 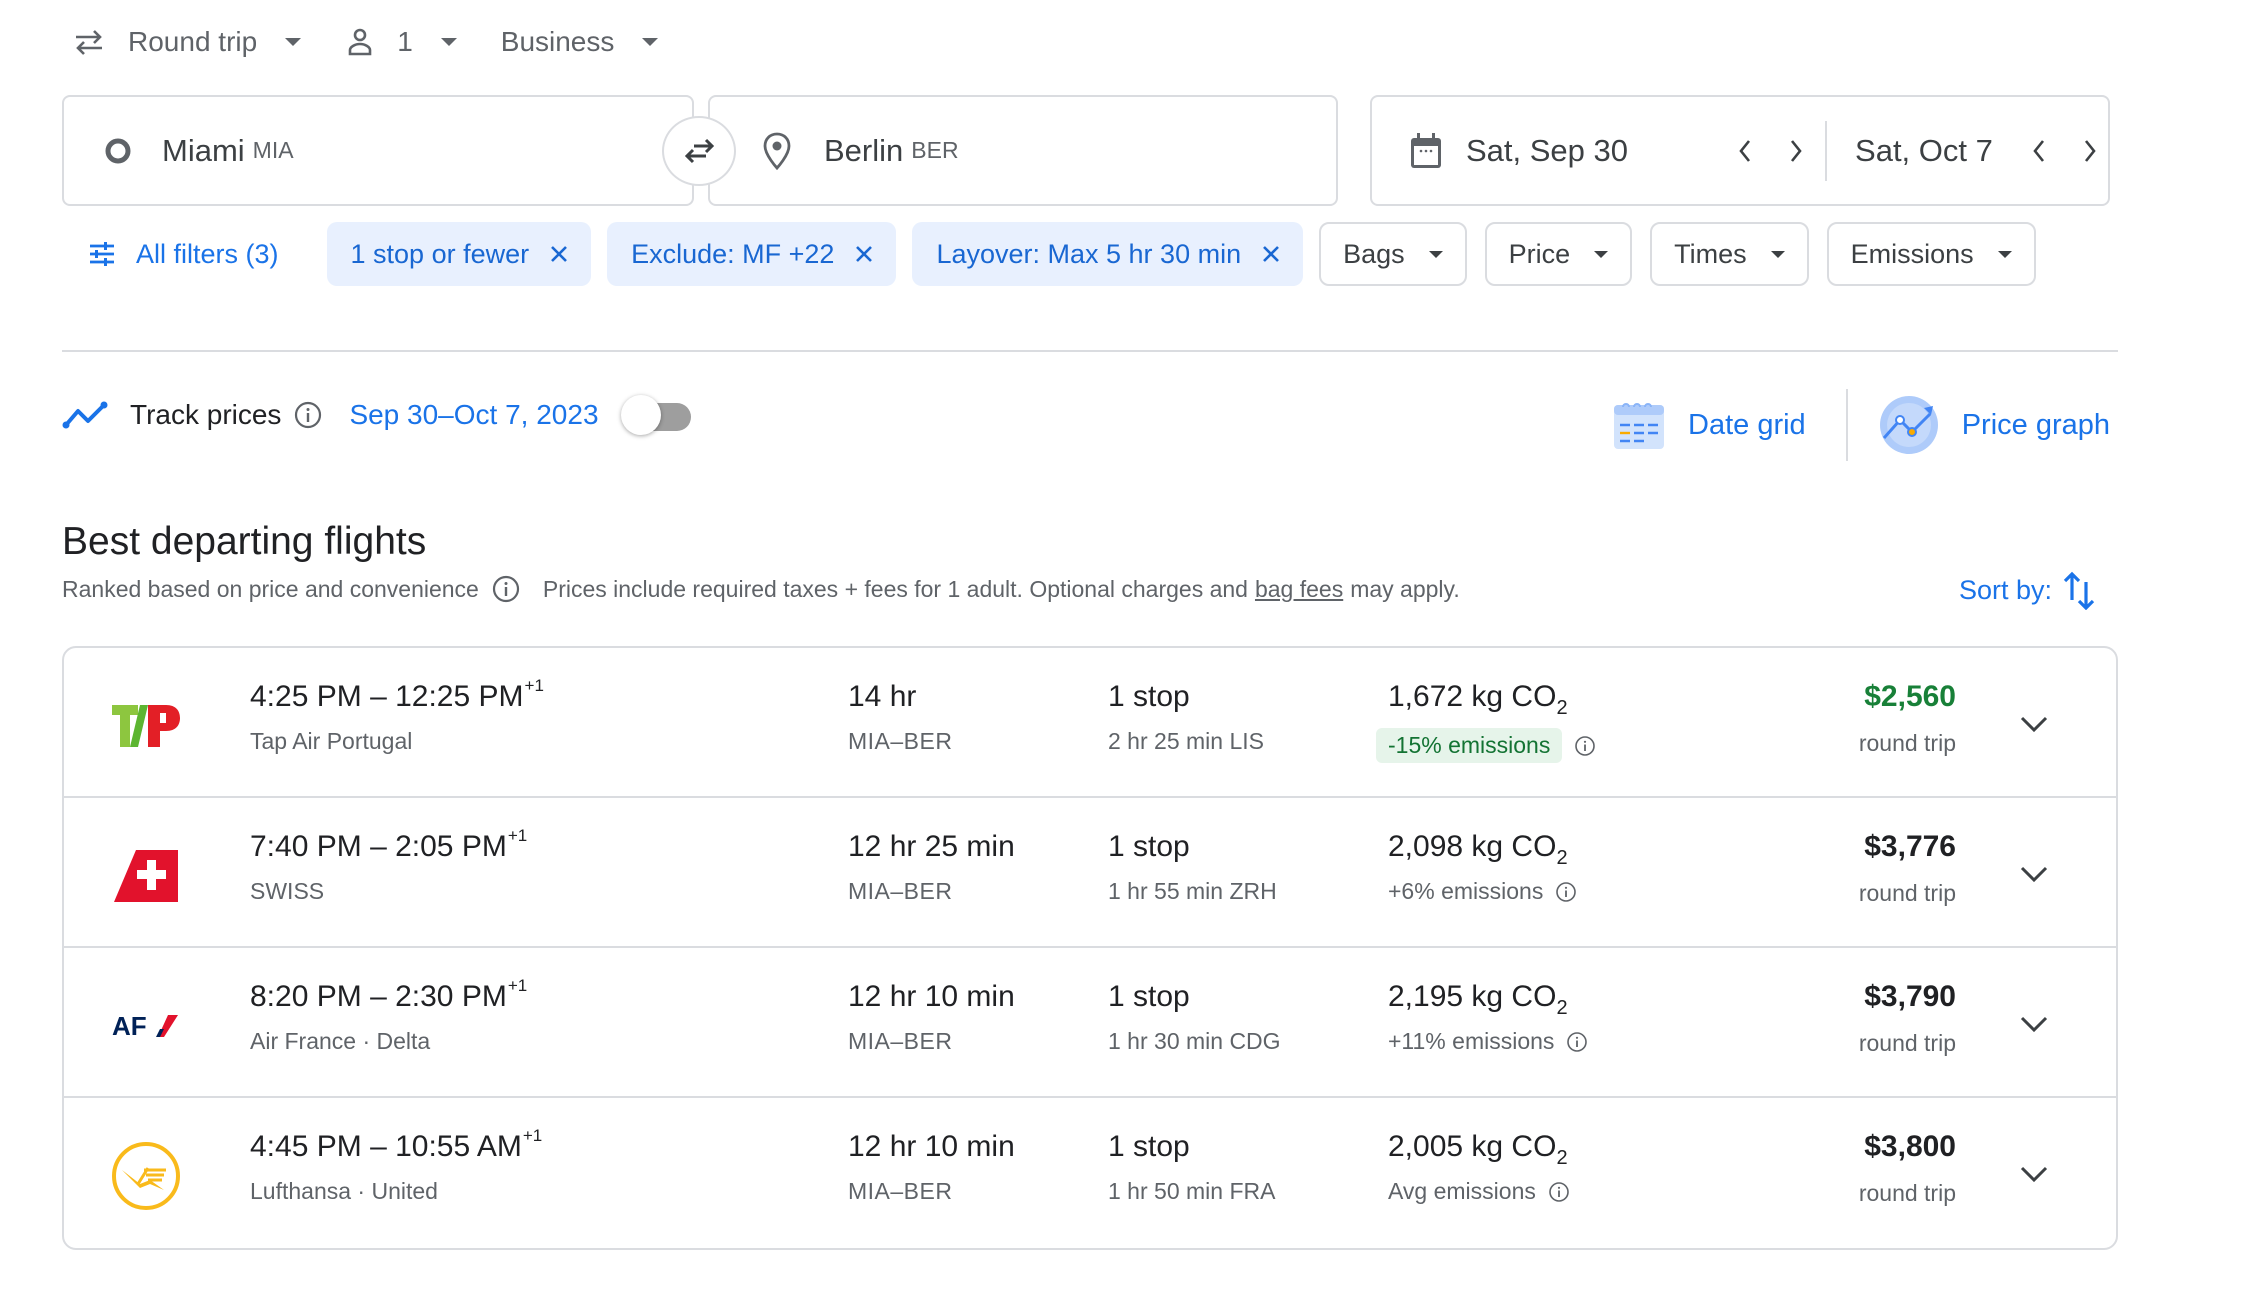 I want to click on co2-amount: 1,672 kg CO2, so click(x=1478, y=699).